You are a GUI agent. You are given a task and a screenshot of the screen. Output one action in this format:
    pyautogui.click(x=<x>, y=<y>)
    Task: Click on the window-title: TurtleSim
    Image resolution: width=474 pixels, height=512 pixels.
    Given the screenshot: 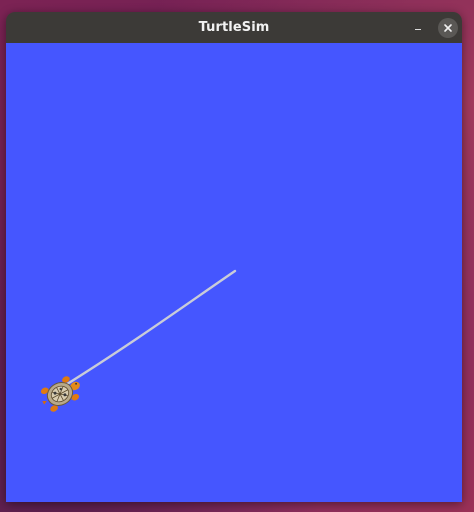 What is the action you would take?
    pyautogui.click(x=234, y=27)
    